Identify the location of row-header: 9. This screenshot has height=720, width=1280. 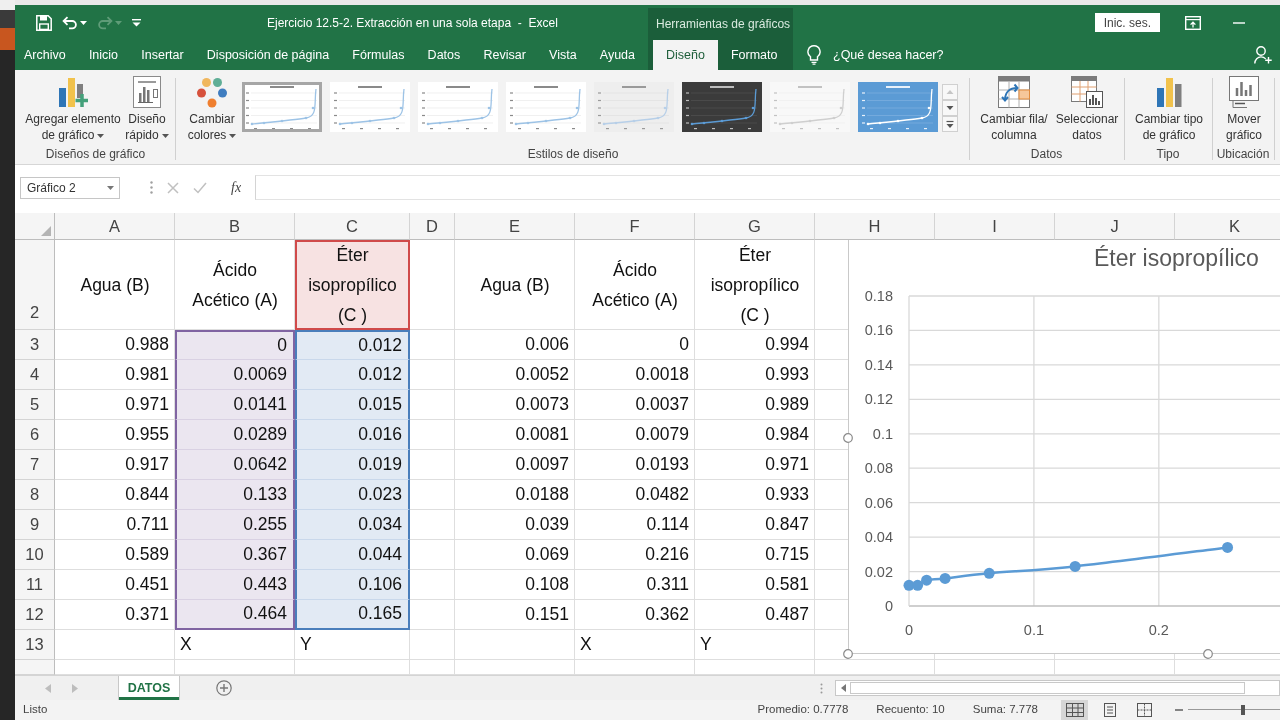
(35, 525).